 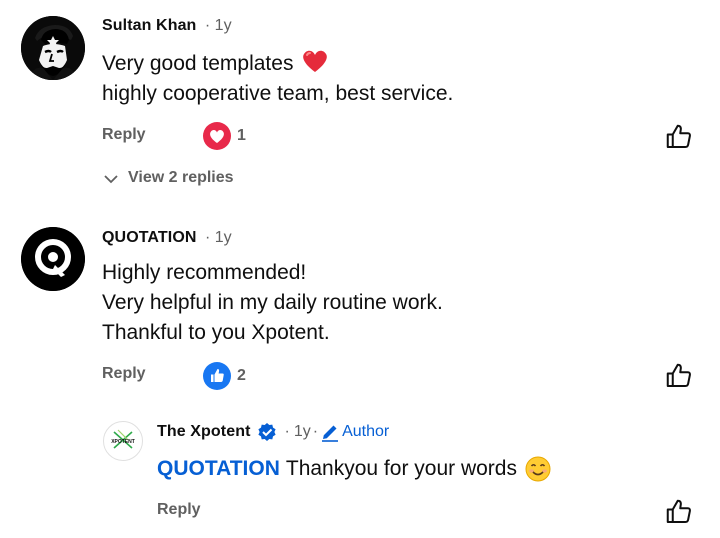 What do you see at coordinates (538, 469) in the screenshot?
I see `smile-emoji-icon` at bounding box center [538, 469].